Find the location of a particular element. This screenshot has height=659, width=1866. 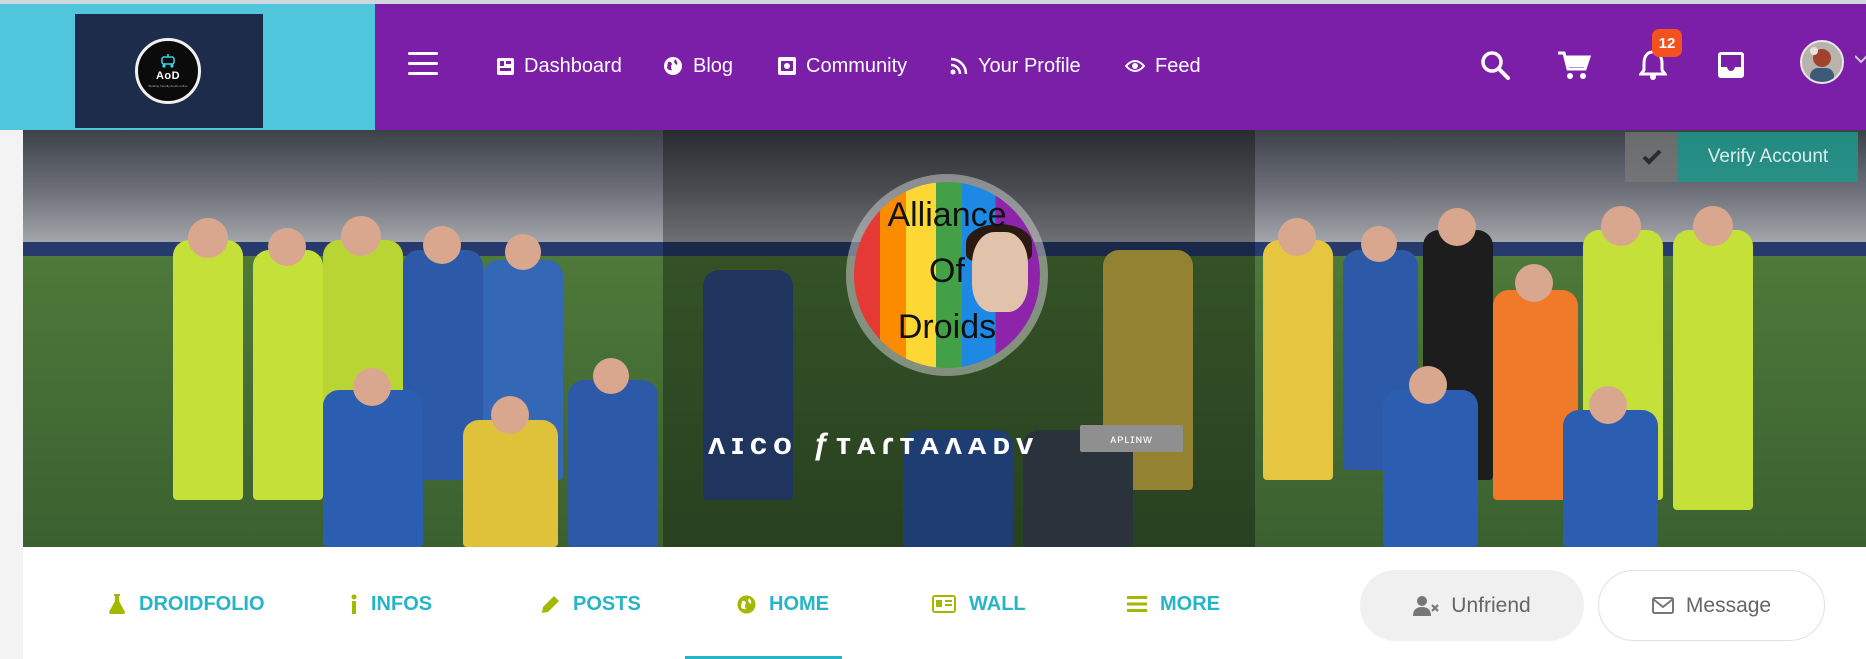

id-card-icon is located at coordinates (944, 604).